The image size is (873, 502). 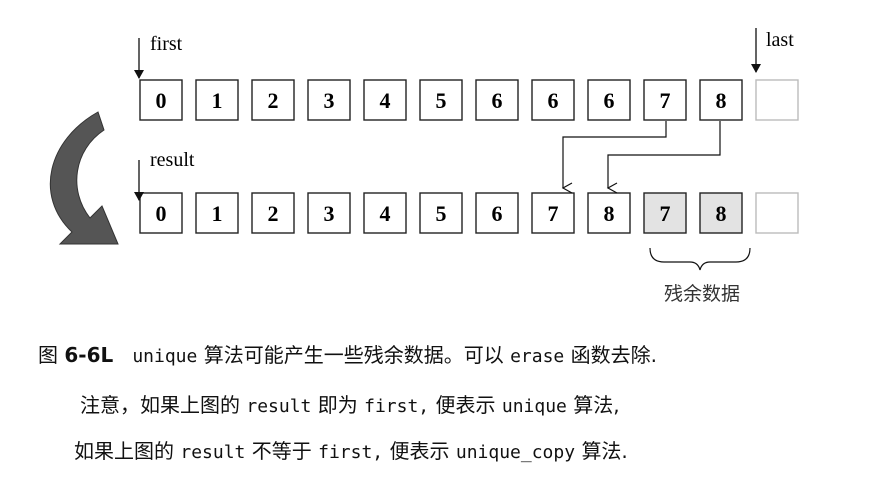 I want to click on top-row-cell-value: 5, so click(x=441, y=100).